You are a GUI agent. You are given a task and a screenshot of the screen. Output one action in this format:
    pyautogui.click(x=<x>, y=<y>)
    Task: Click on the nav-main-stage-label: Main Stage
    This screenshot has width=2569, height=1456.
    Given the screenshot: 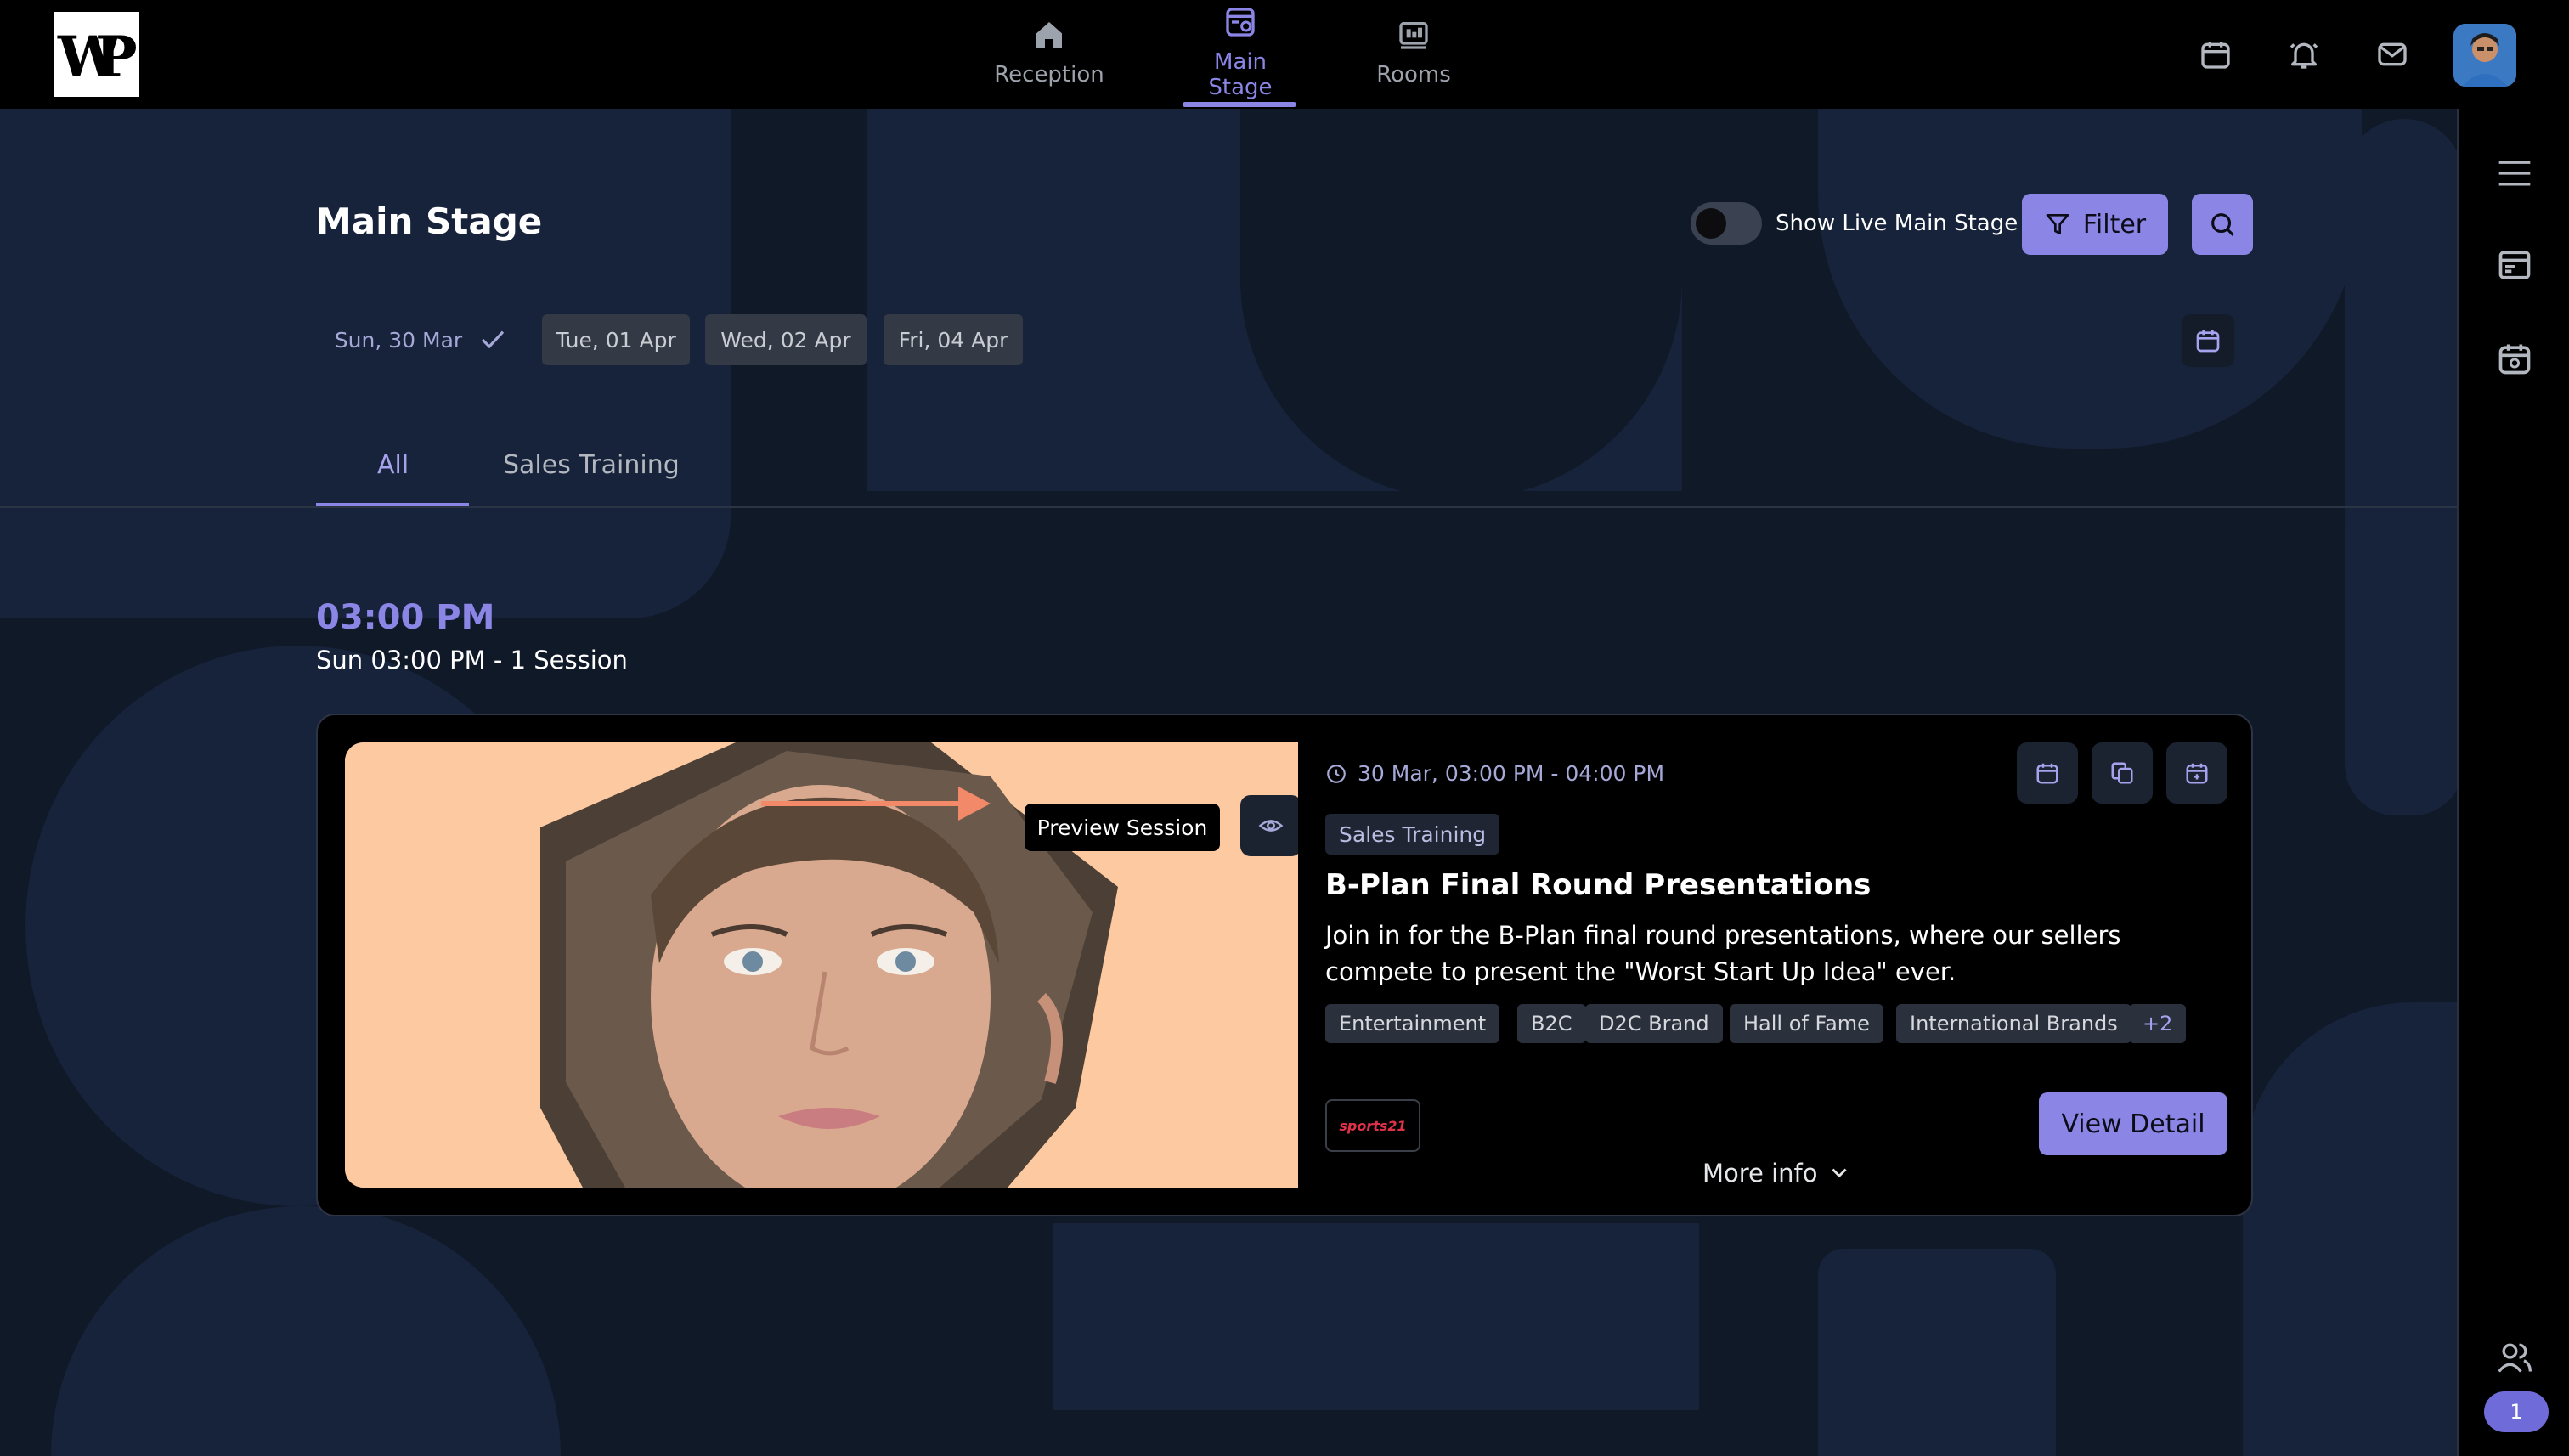 What is the action you would take?
    pyautogui.click(x=1241, y=74)
    